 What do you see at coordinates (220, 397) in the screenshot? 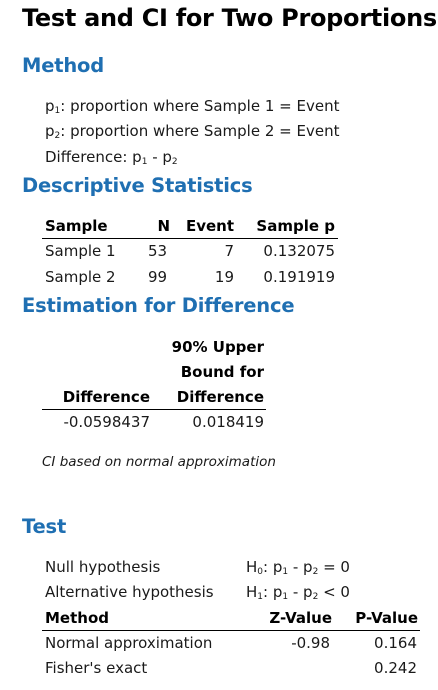
I see `col-header-upper-line3: Difference` at bounding box center [220, 397].